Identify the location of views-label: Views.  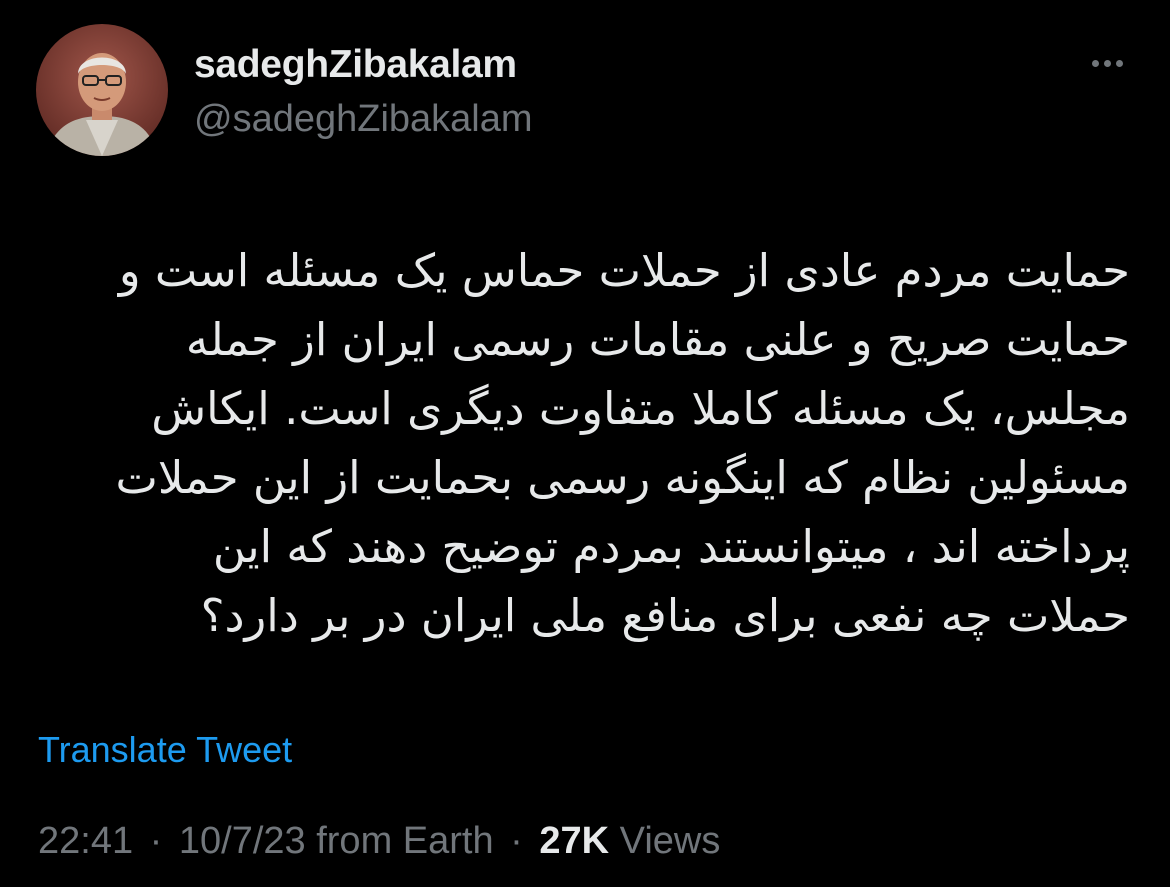
(670, 841).